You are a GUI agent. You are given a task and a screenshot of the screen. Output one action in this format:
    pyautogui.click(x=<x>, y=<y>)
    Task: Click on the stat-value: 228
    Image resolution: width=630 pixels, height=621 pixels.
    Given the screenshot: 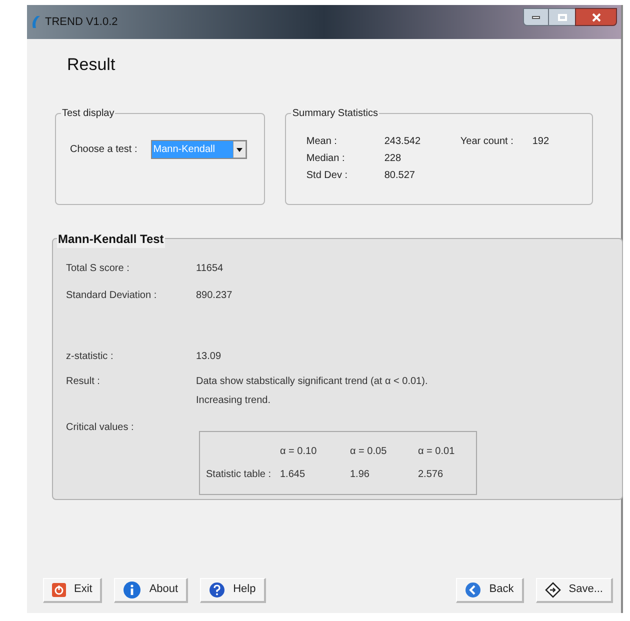 What is the action you would take?
    pyautogui.click(x=393, y=159)
    